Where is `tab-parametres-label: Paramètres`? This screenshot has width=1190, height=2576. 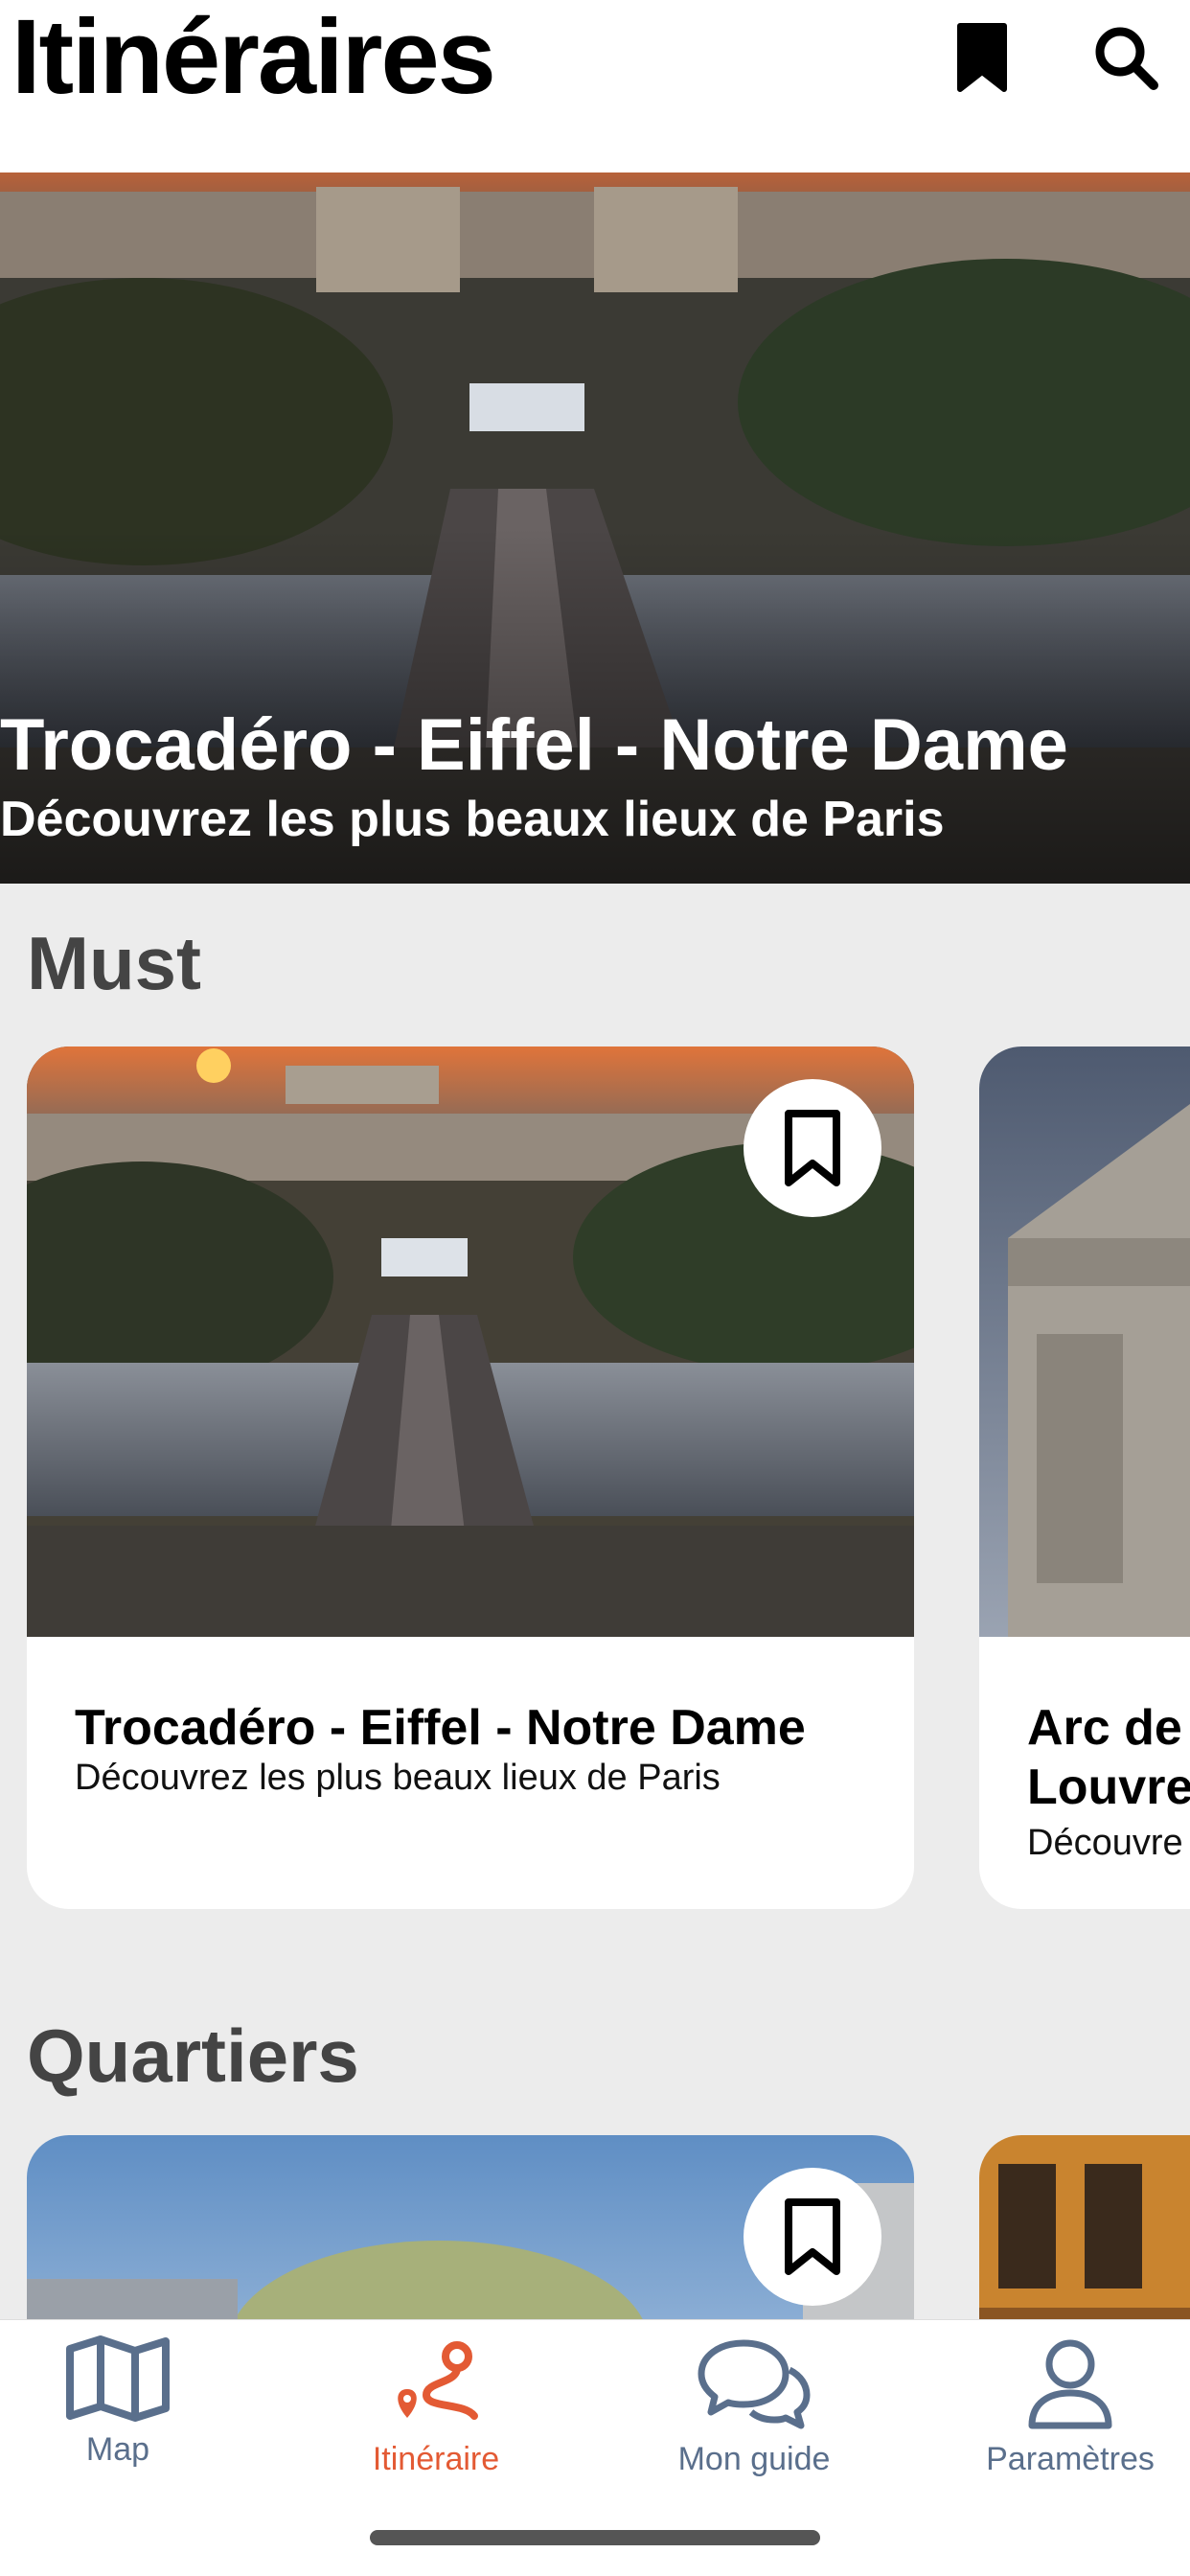
tab-parametres-label: Paramètres is located at coordinates (1070, 2459).